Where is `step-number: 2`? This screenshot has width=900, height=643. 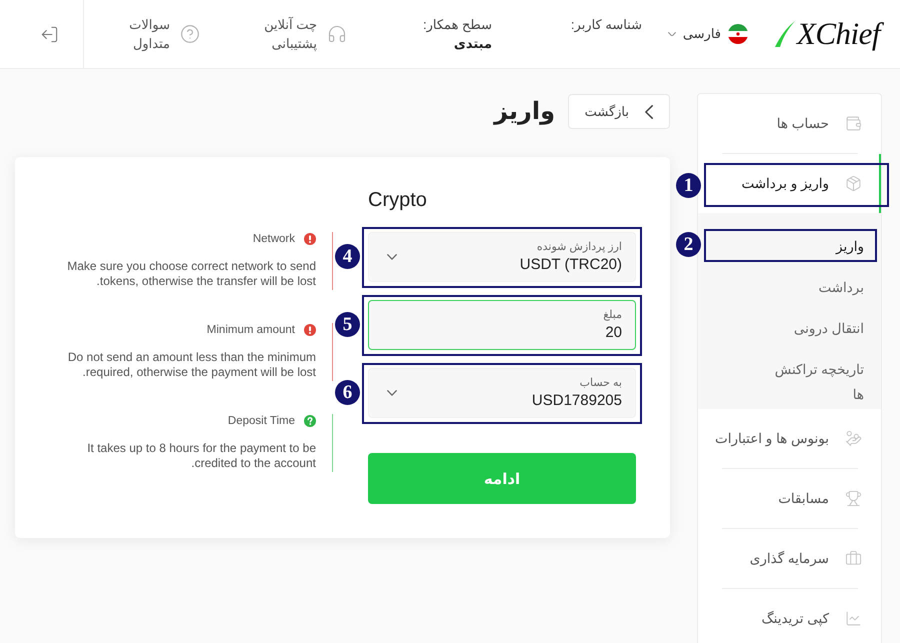 step-number: 2 is located at coordinates (688, 244).